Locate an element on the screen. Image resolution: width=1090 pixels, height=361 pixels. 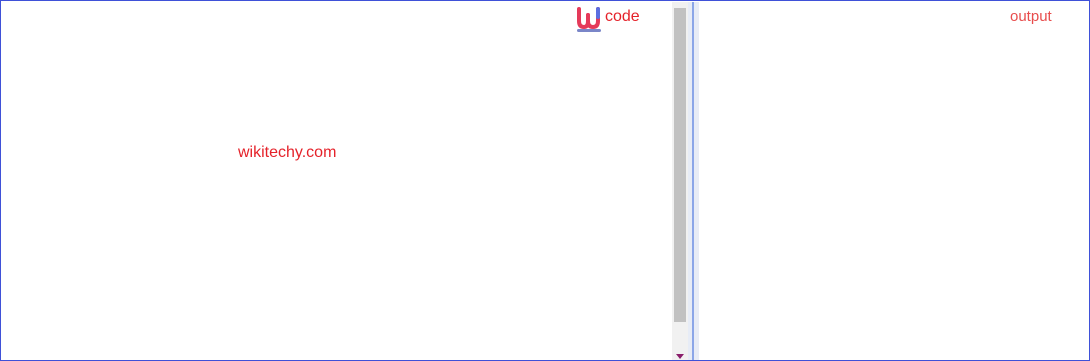
divider-line is located at coordinates (693, 181).